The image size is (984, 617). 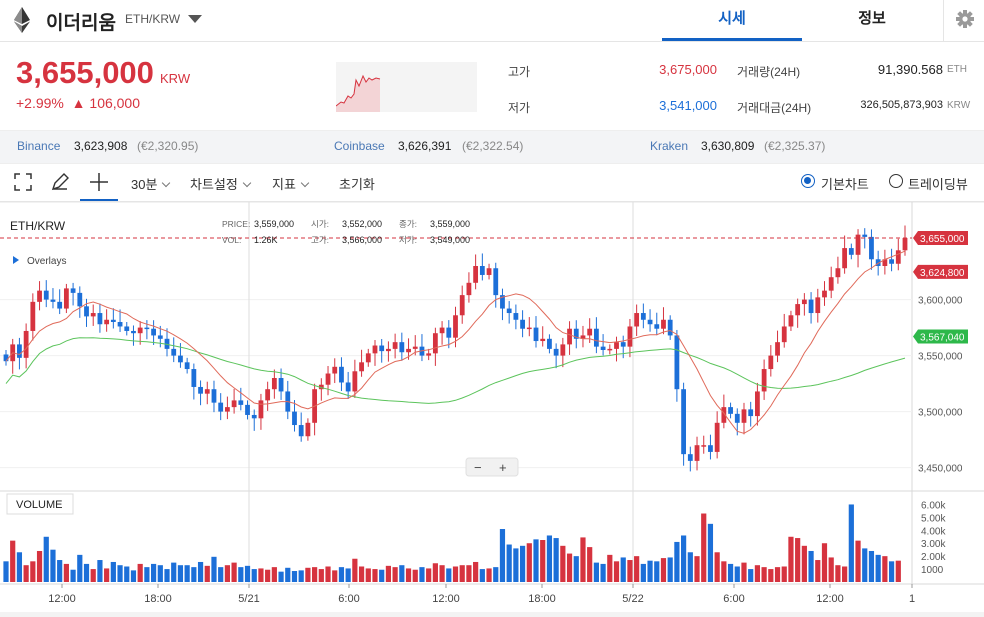 I want to click on chart-settings-select: 차트설정, so click(x=221, y=183).